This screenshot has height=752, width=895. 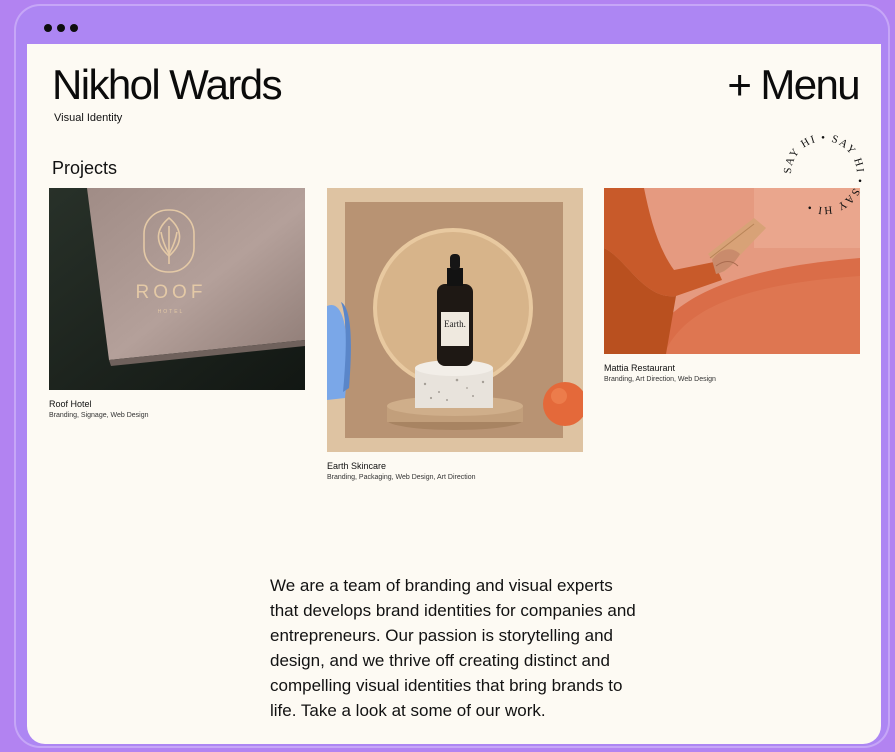 I want to click on roof-hotel-mockup: ROOF HOTEL, so click(x=177, y=289).